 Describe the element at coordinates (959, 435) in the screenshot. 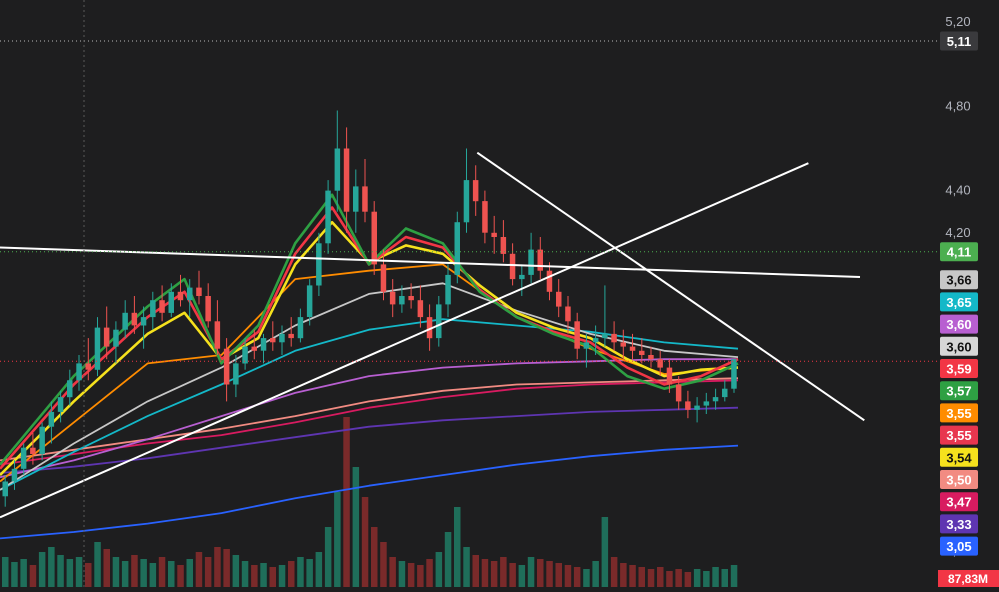

I see `price-badge: 3,55` at that location.